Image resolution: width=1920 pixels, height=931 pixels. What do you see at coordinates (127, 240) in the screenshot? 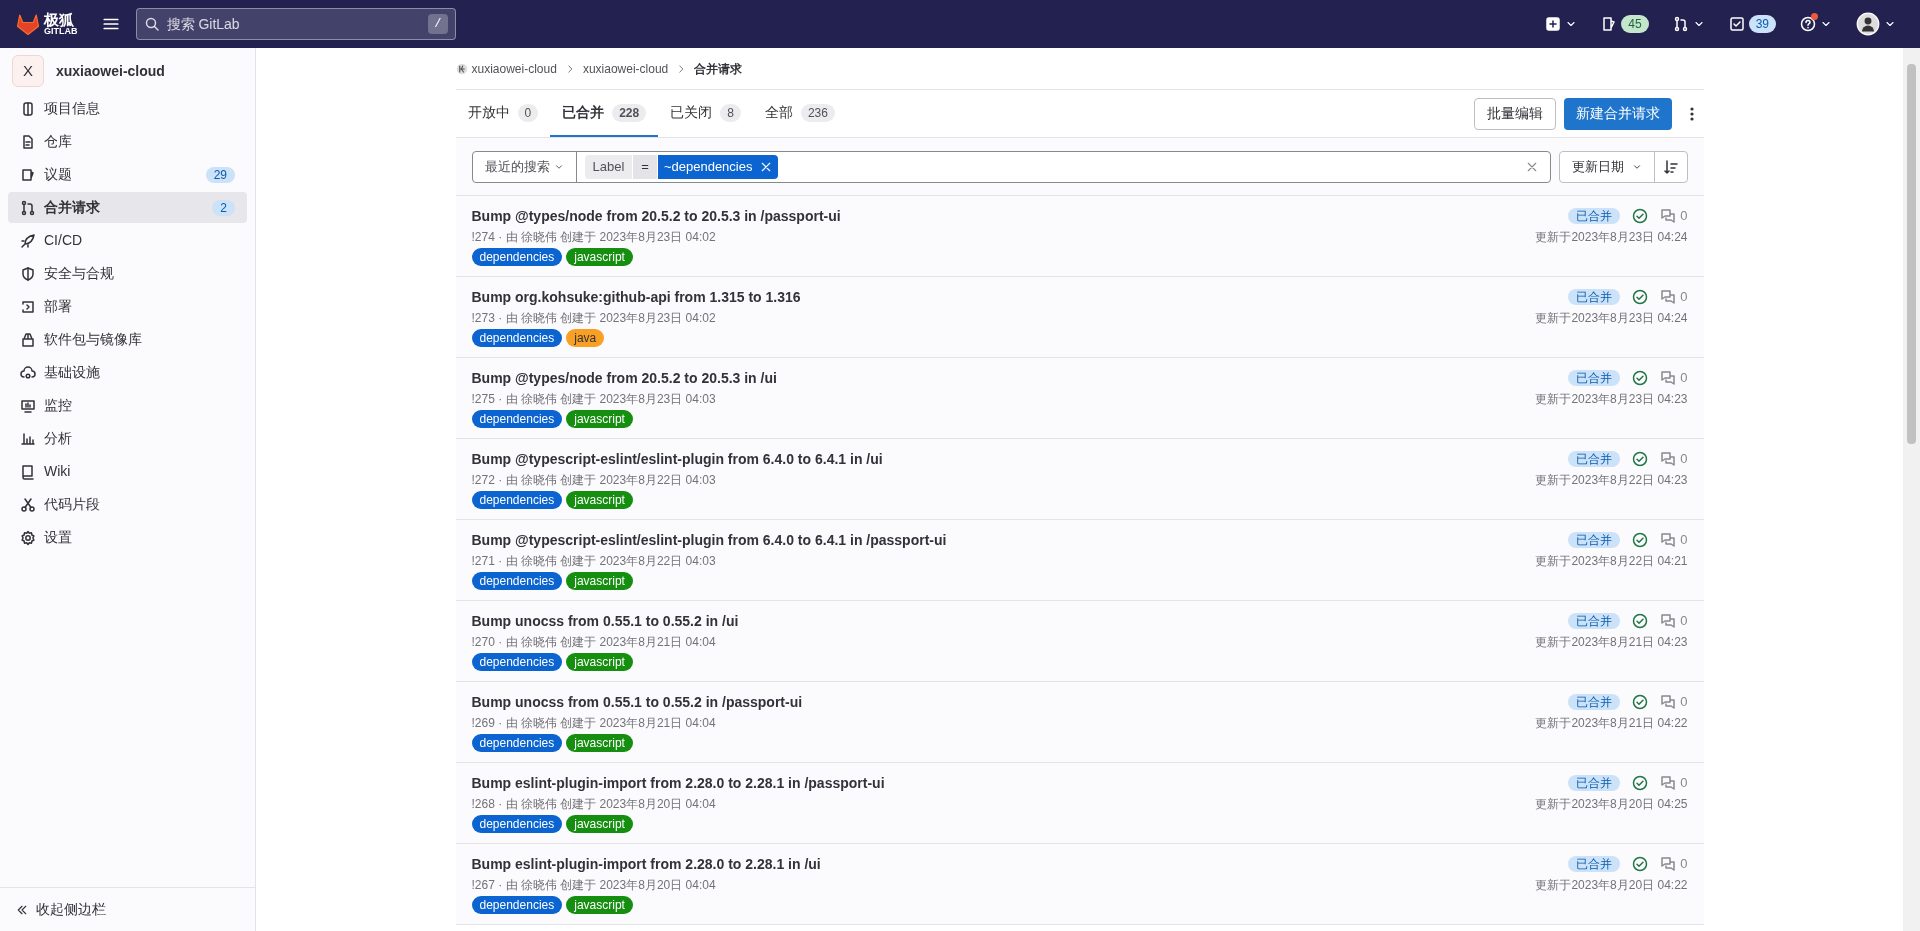
I see `sidebar-item: CI/CD` at bounding box center [127, 240].